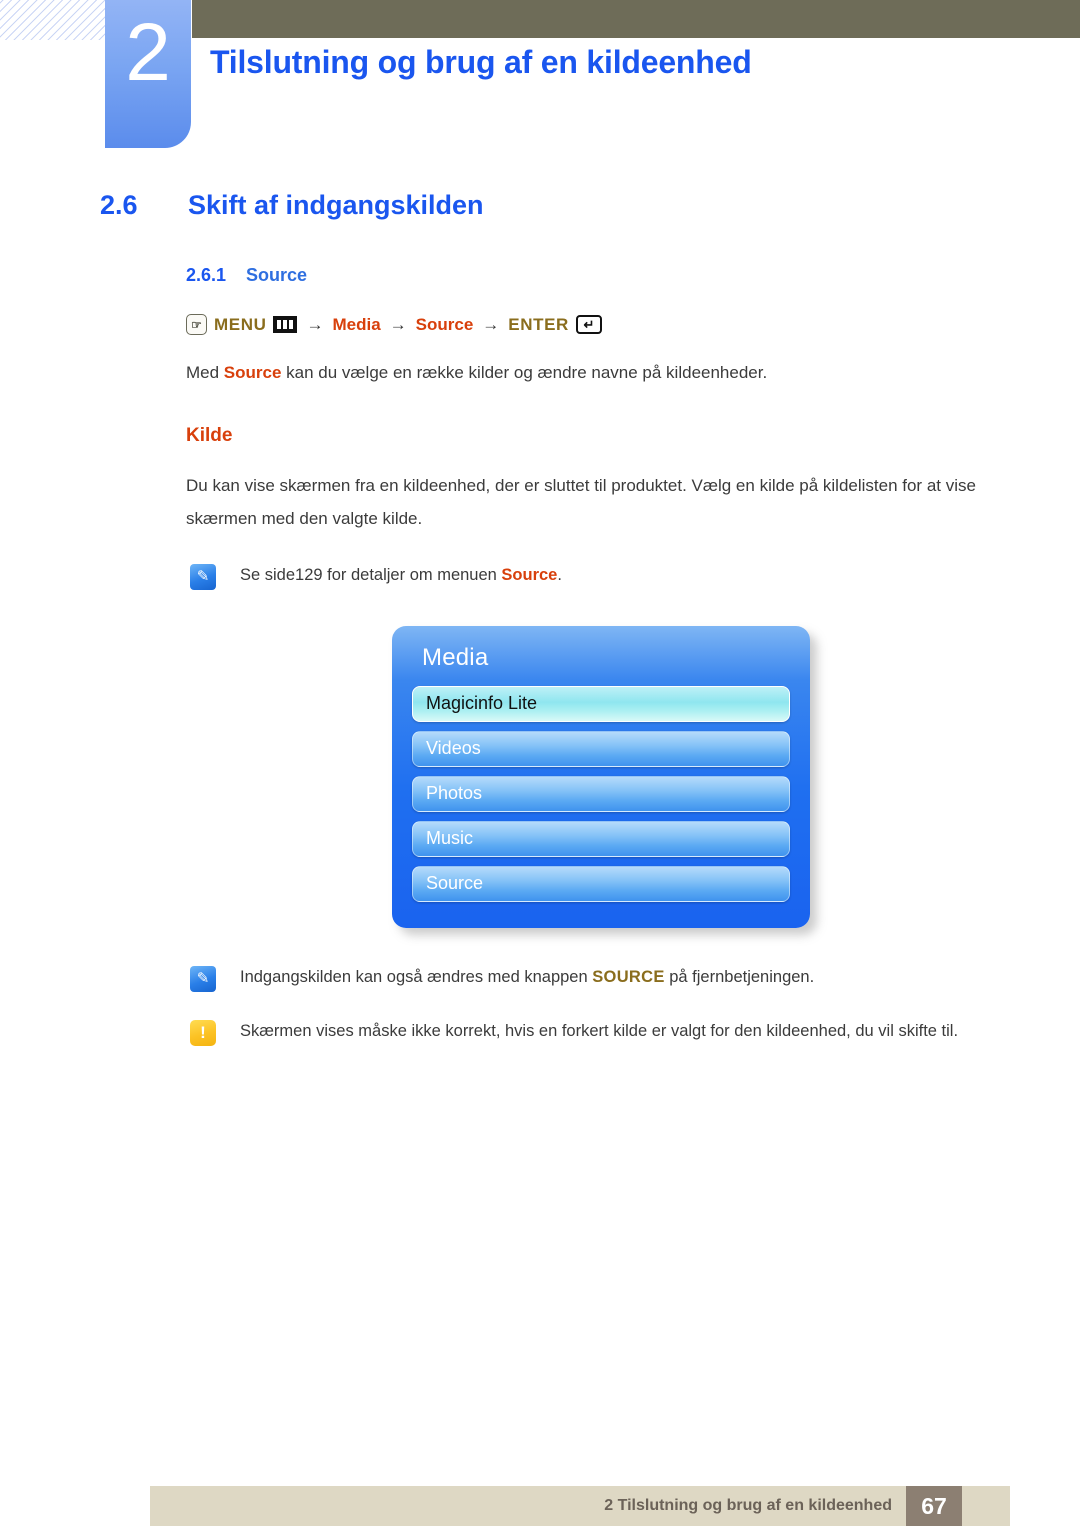 Image resolution: width=1080 pixels, height=1527 pixels. What do you see at coordinates (453, 748) in the screenshot?
I see `osd-item-label: Videos` at bounding box center [453, 748].